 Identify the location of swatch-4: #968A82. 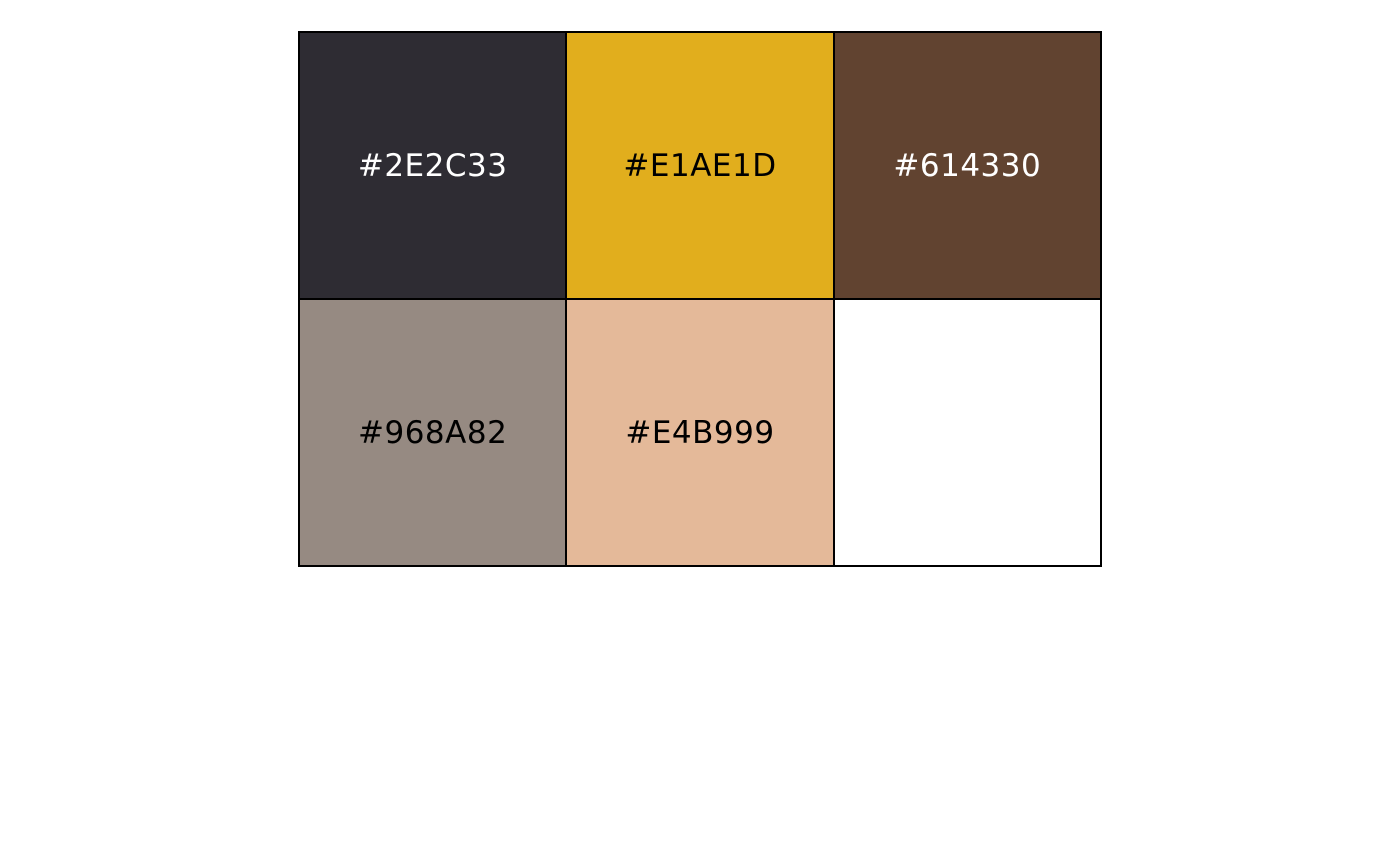
(434, 433).